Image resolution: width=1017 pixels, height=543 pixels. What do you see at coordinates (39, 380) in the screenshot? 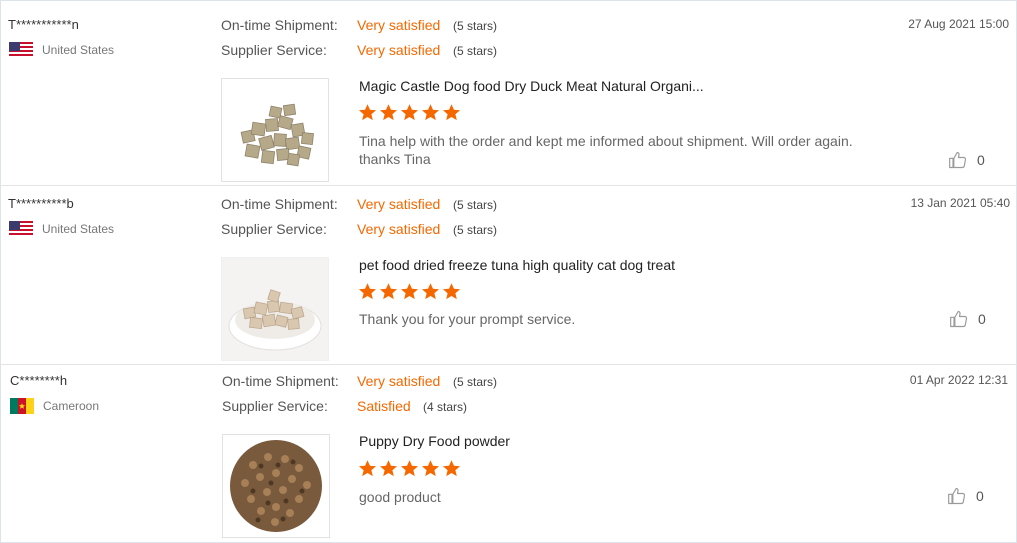
I see `reviewer-name: C********h` at bounding box center [39, 380].